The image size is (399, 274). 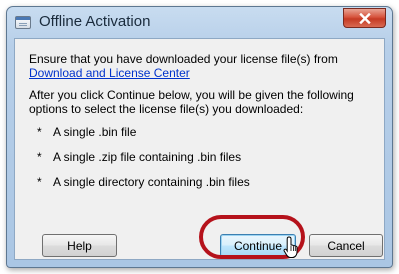 I want to click on window-icon, so click(x=23, y=22).